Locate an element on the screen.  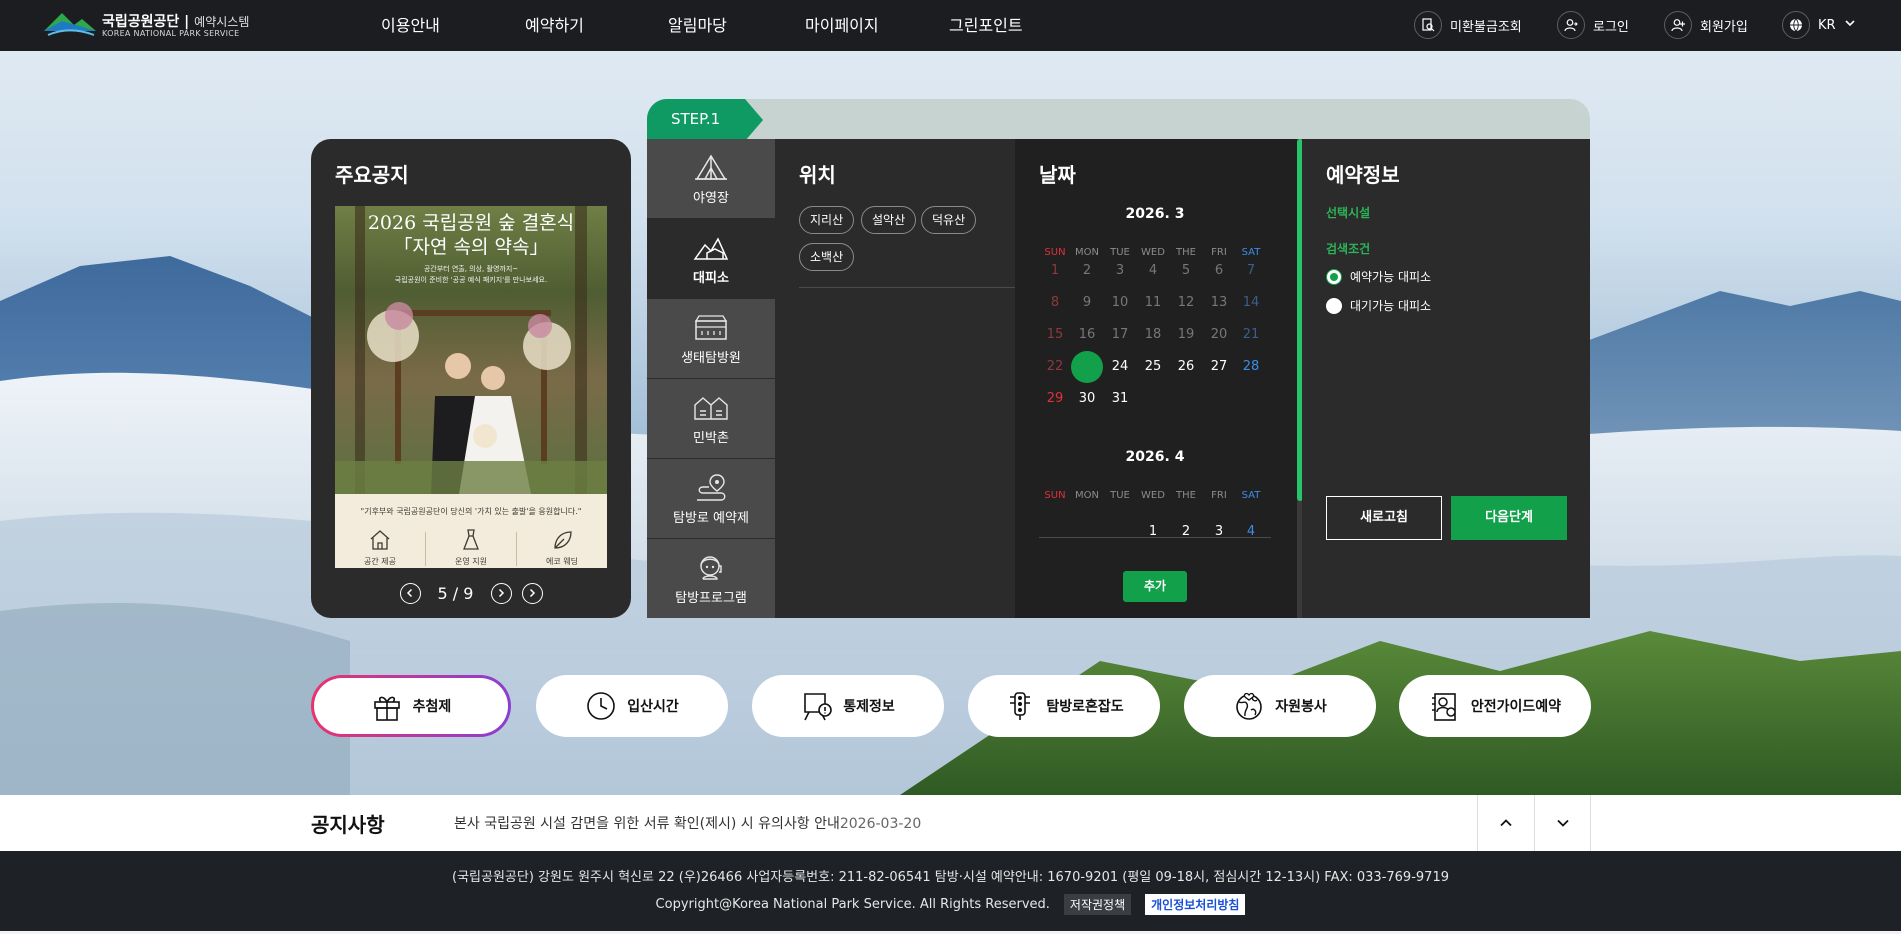
calendar-day: 9 is located at coordinates (1087, 303).